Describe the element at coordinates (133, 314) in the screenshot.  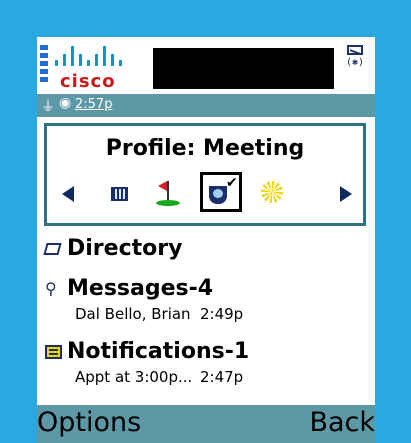
I see `messages-subtitle: Dal Bello, Brian` at that location.